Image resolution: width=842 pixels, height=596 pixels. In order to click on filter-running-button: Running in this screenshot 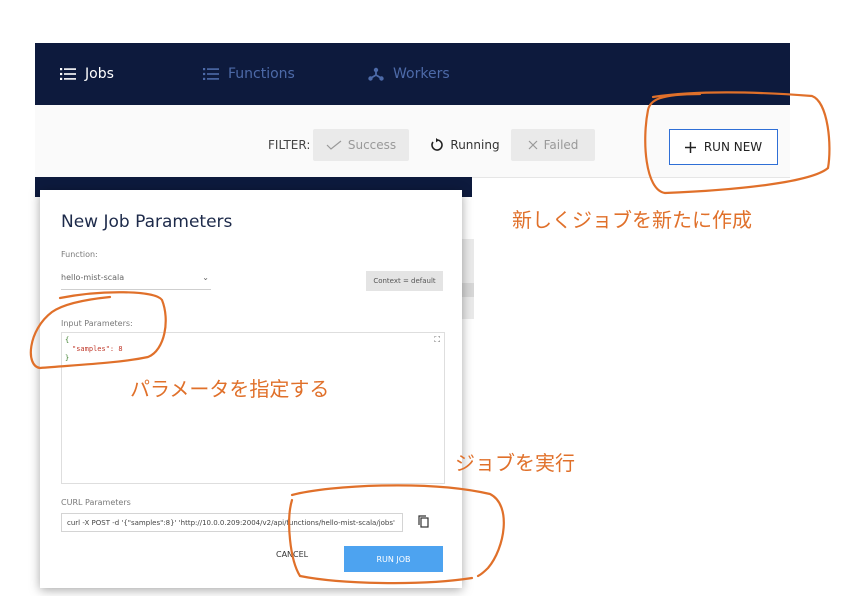, I will do `click(465, 145)`.